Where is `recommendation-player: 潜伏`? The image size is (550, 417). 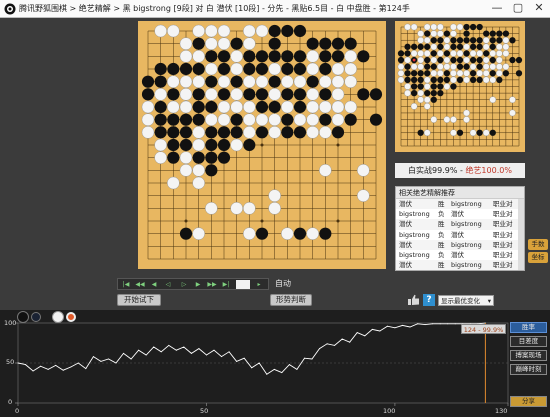 recommendation-player: 潜伏 is located at coordinates (405, 265).